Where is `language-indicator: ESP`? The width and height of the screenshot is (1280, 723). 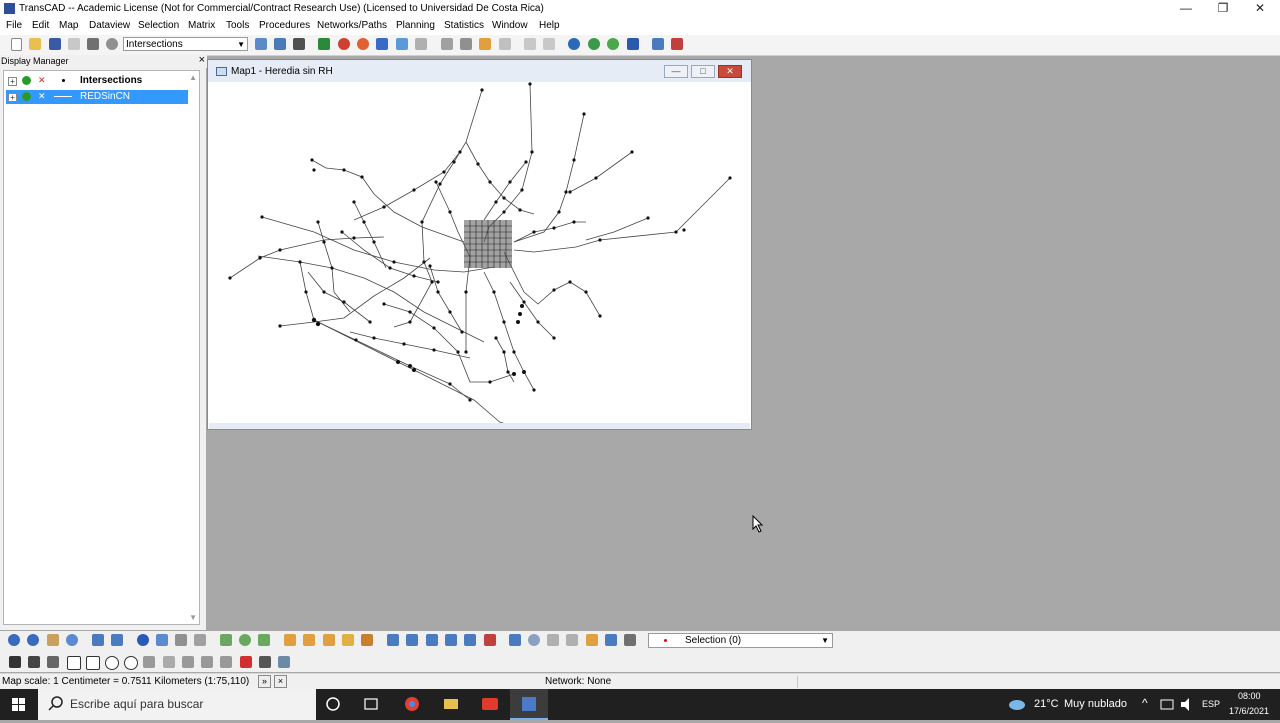 language-indicator: ESP is located at coordinates (1211, 704).